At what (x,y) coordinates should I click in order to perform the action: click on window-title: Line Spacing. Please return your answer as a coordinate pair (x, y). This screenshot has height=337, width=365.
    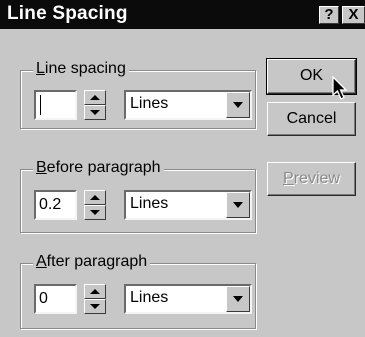
    Looking at the image, I should click on (67, 13).